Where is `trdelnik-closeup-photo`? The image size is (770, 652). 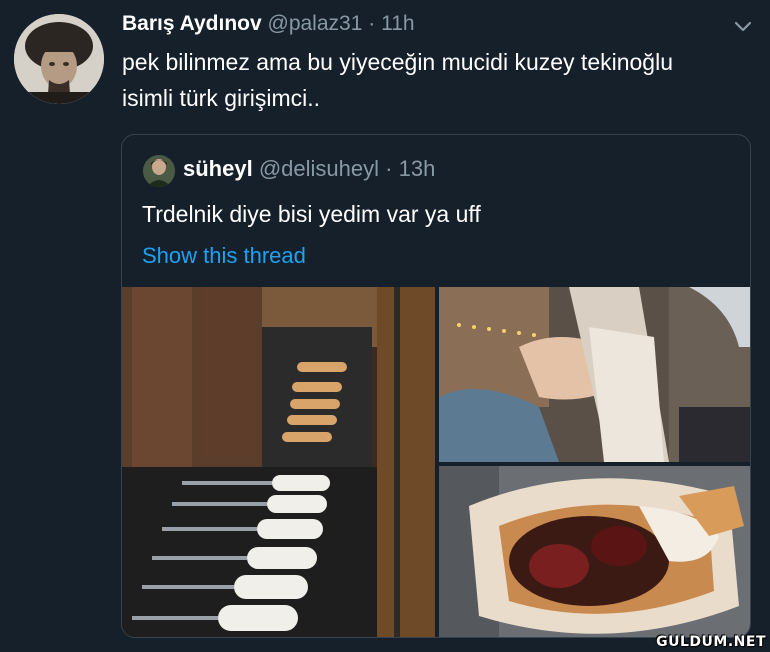
trdelnik-closeup-photo is located at coordinates (594, 551).